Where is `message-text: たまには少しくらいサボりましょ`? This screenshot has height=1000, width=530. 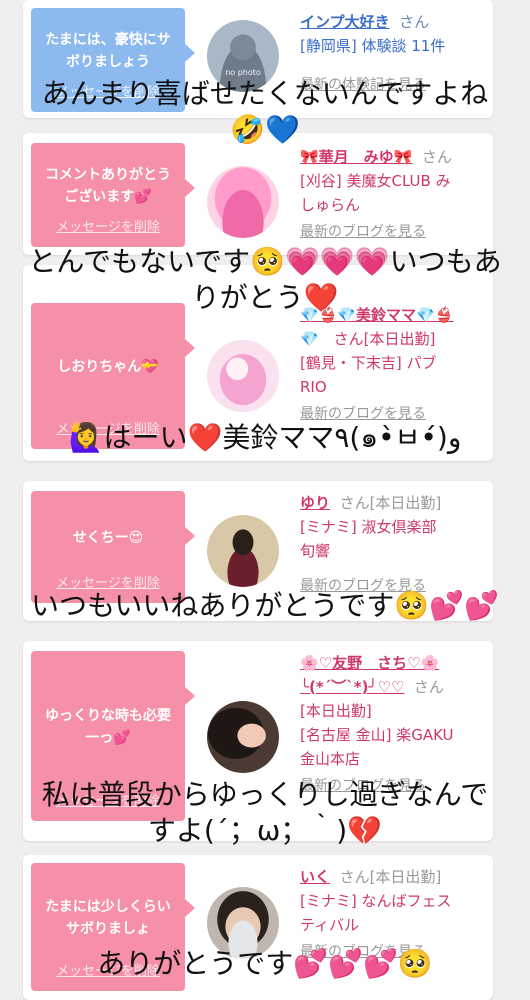 message-text: たまには少しくらいサボりましょ is located at coordinates (108, 918).